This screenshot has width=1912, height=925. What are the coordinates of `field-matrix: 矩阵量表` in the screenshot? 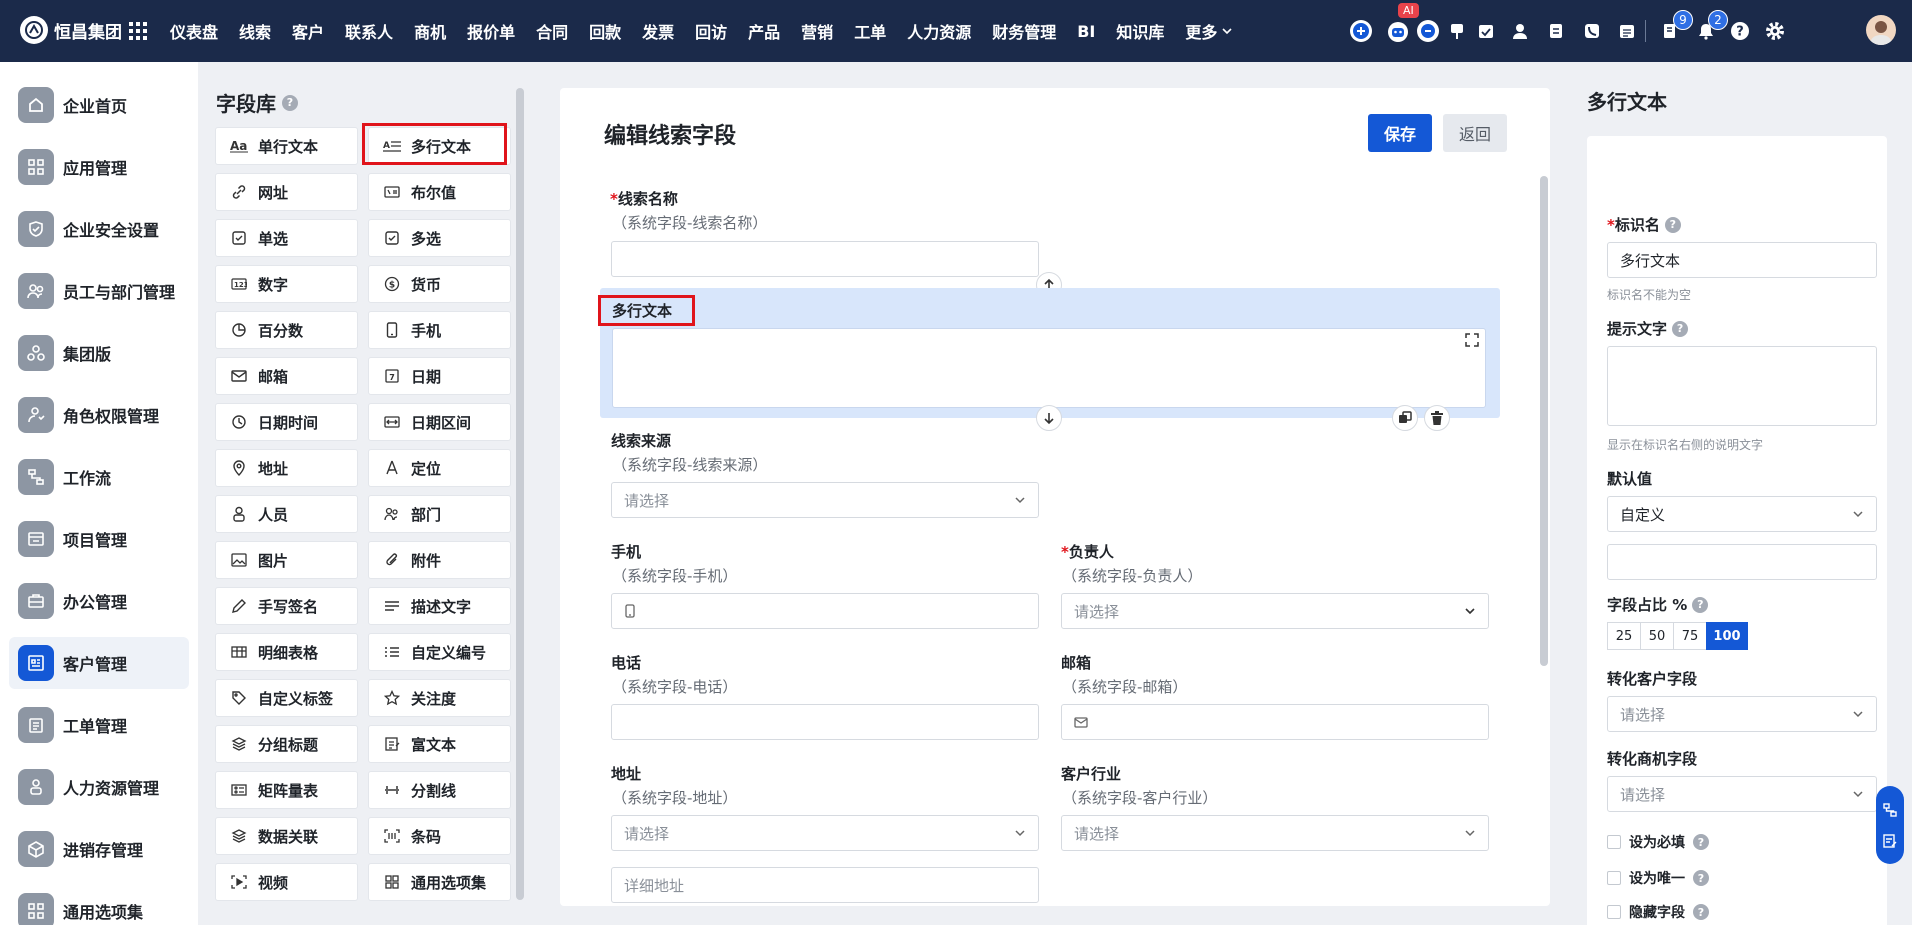 It's located at (286, 790).